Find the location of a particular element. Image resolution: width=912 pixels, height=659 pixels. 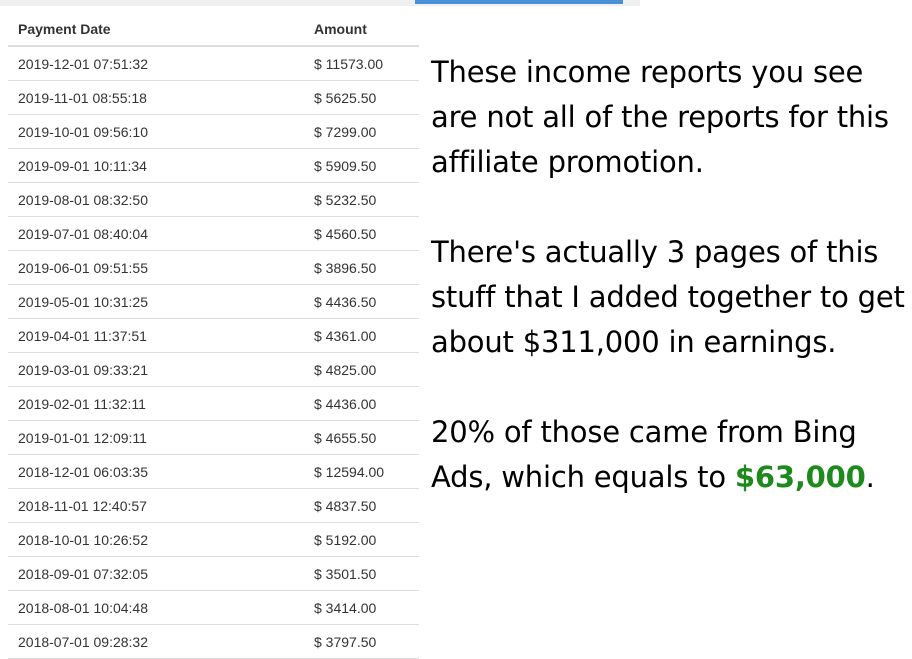

table-row: 2019-06-01 09:51:55 $ 3896.50 is located at coordinates (213, 267).